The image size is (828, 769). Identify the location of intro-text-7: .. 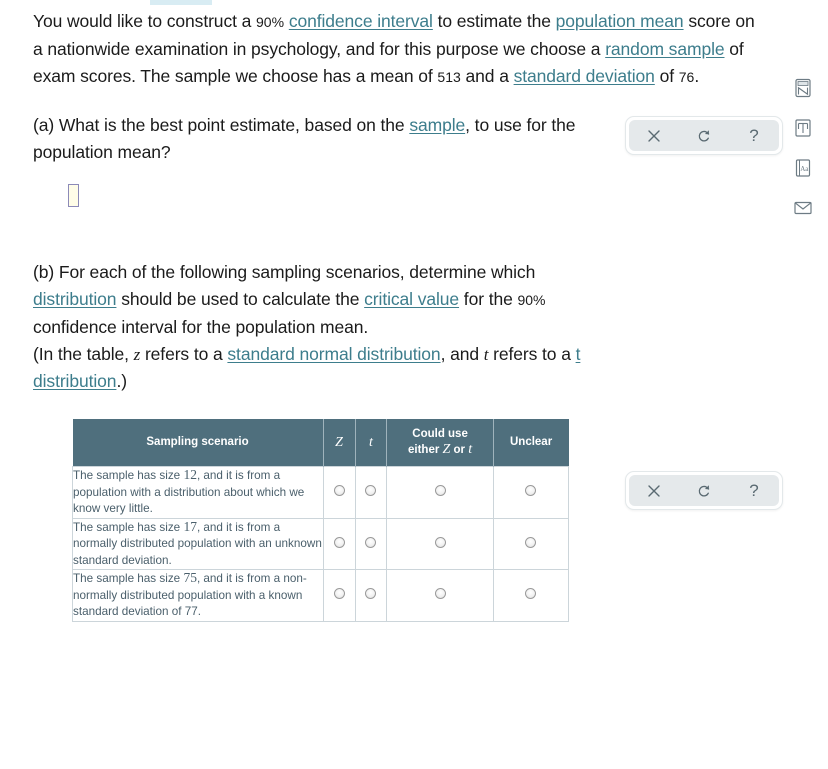
(697, 76).